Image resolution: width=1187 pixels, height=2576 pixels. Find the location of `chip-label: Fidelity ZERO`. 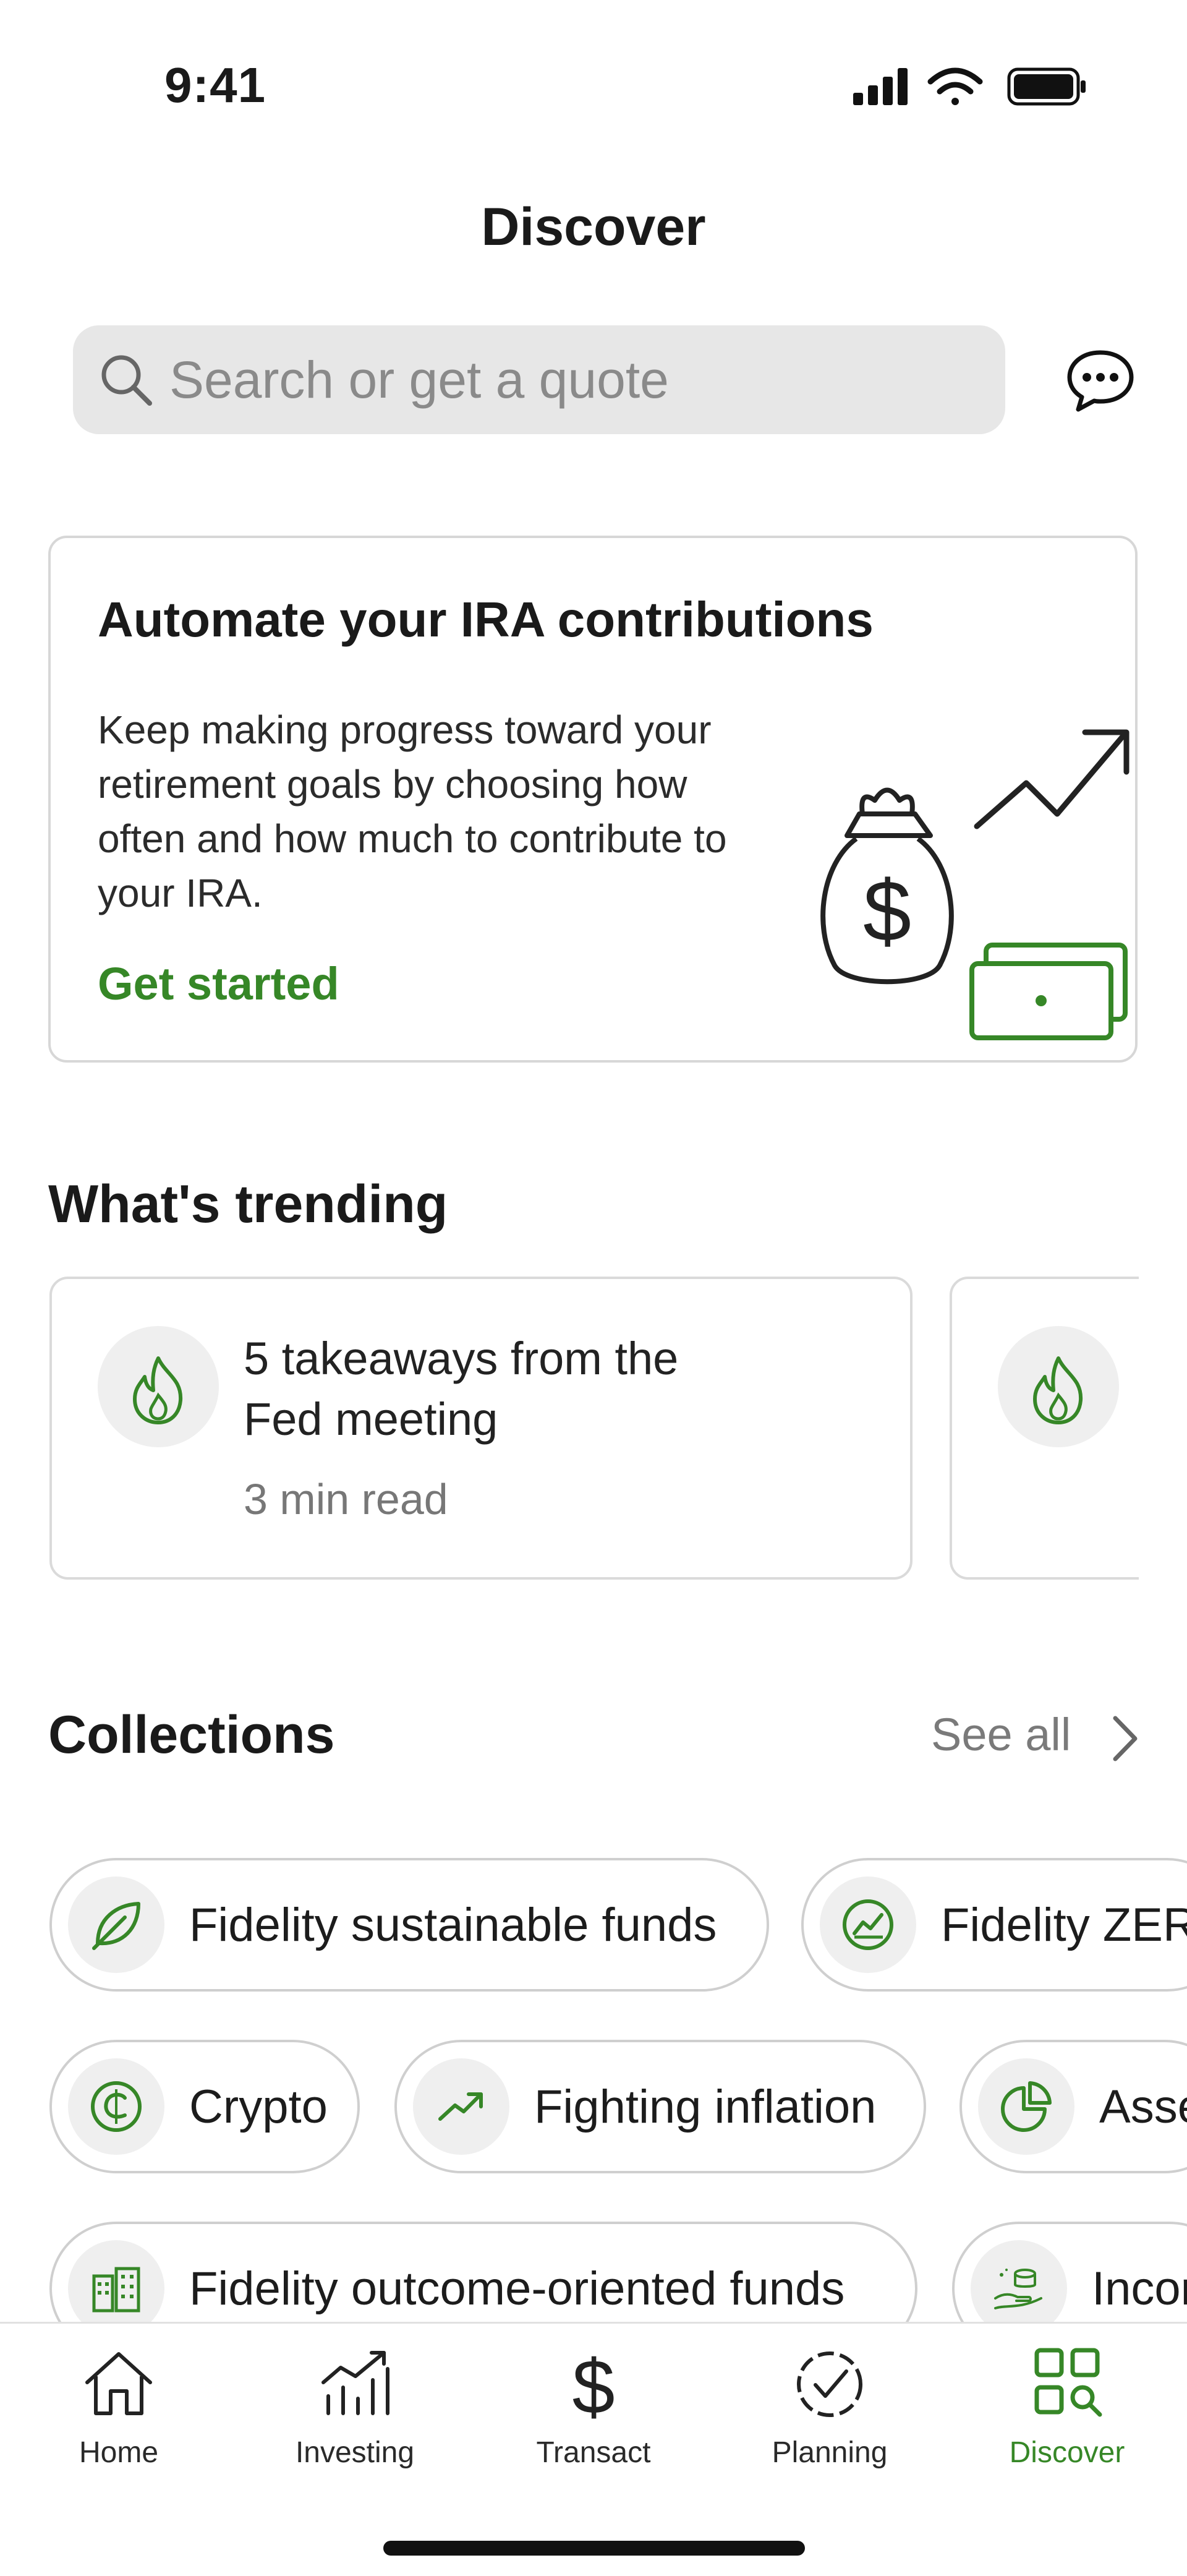

chip-label: Fidelity ZERO is located at coordinates (1064, 1925).